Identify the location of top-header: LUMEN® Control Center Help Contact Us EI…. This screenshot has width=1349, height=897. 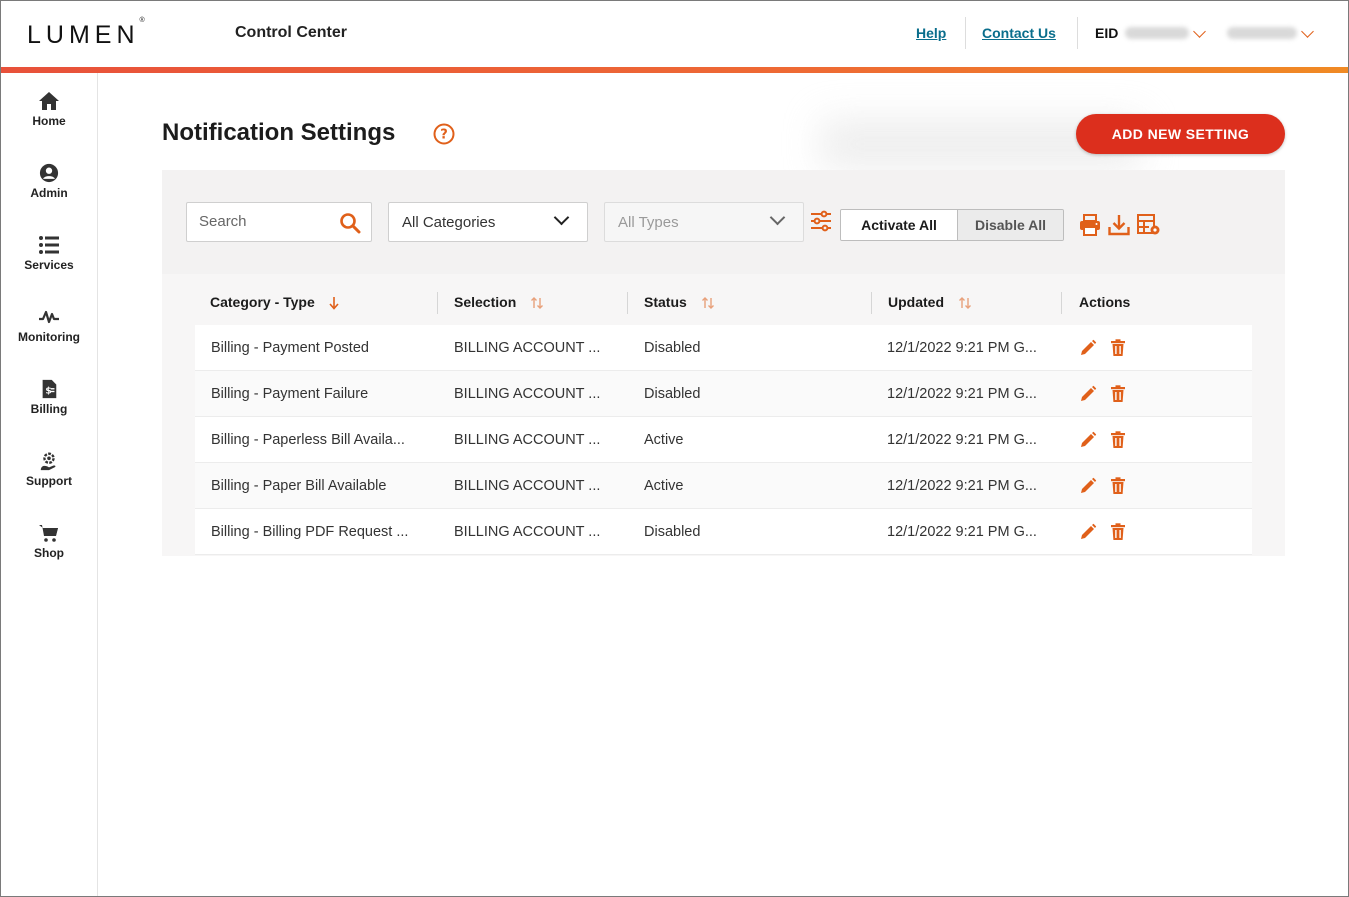
(674, 34).